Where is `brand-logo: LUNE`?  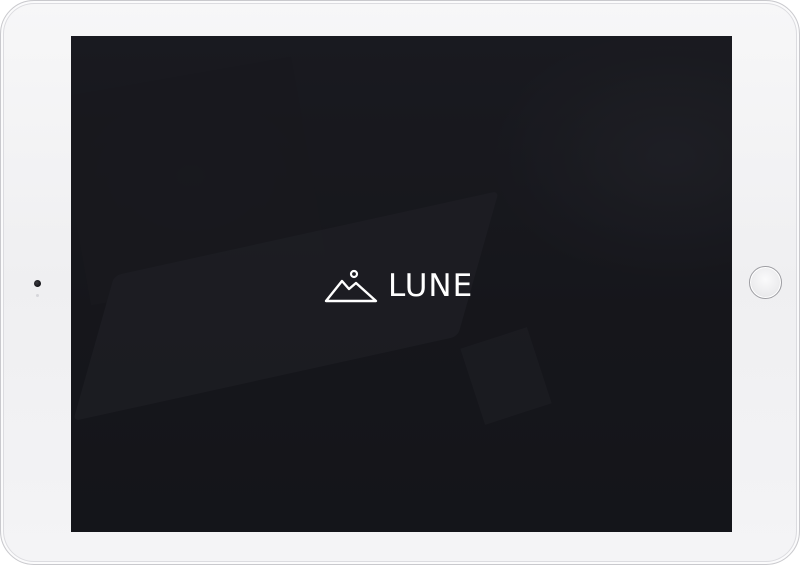
brand-logo: LUNE is located at coordinates (398, 286).